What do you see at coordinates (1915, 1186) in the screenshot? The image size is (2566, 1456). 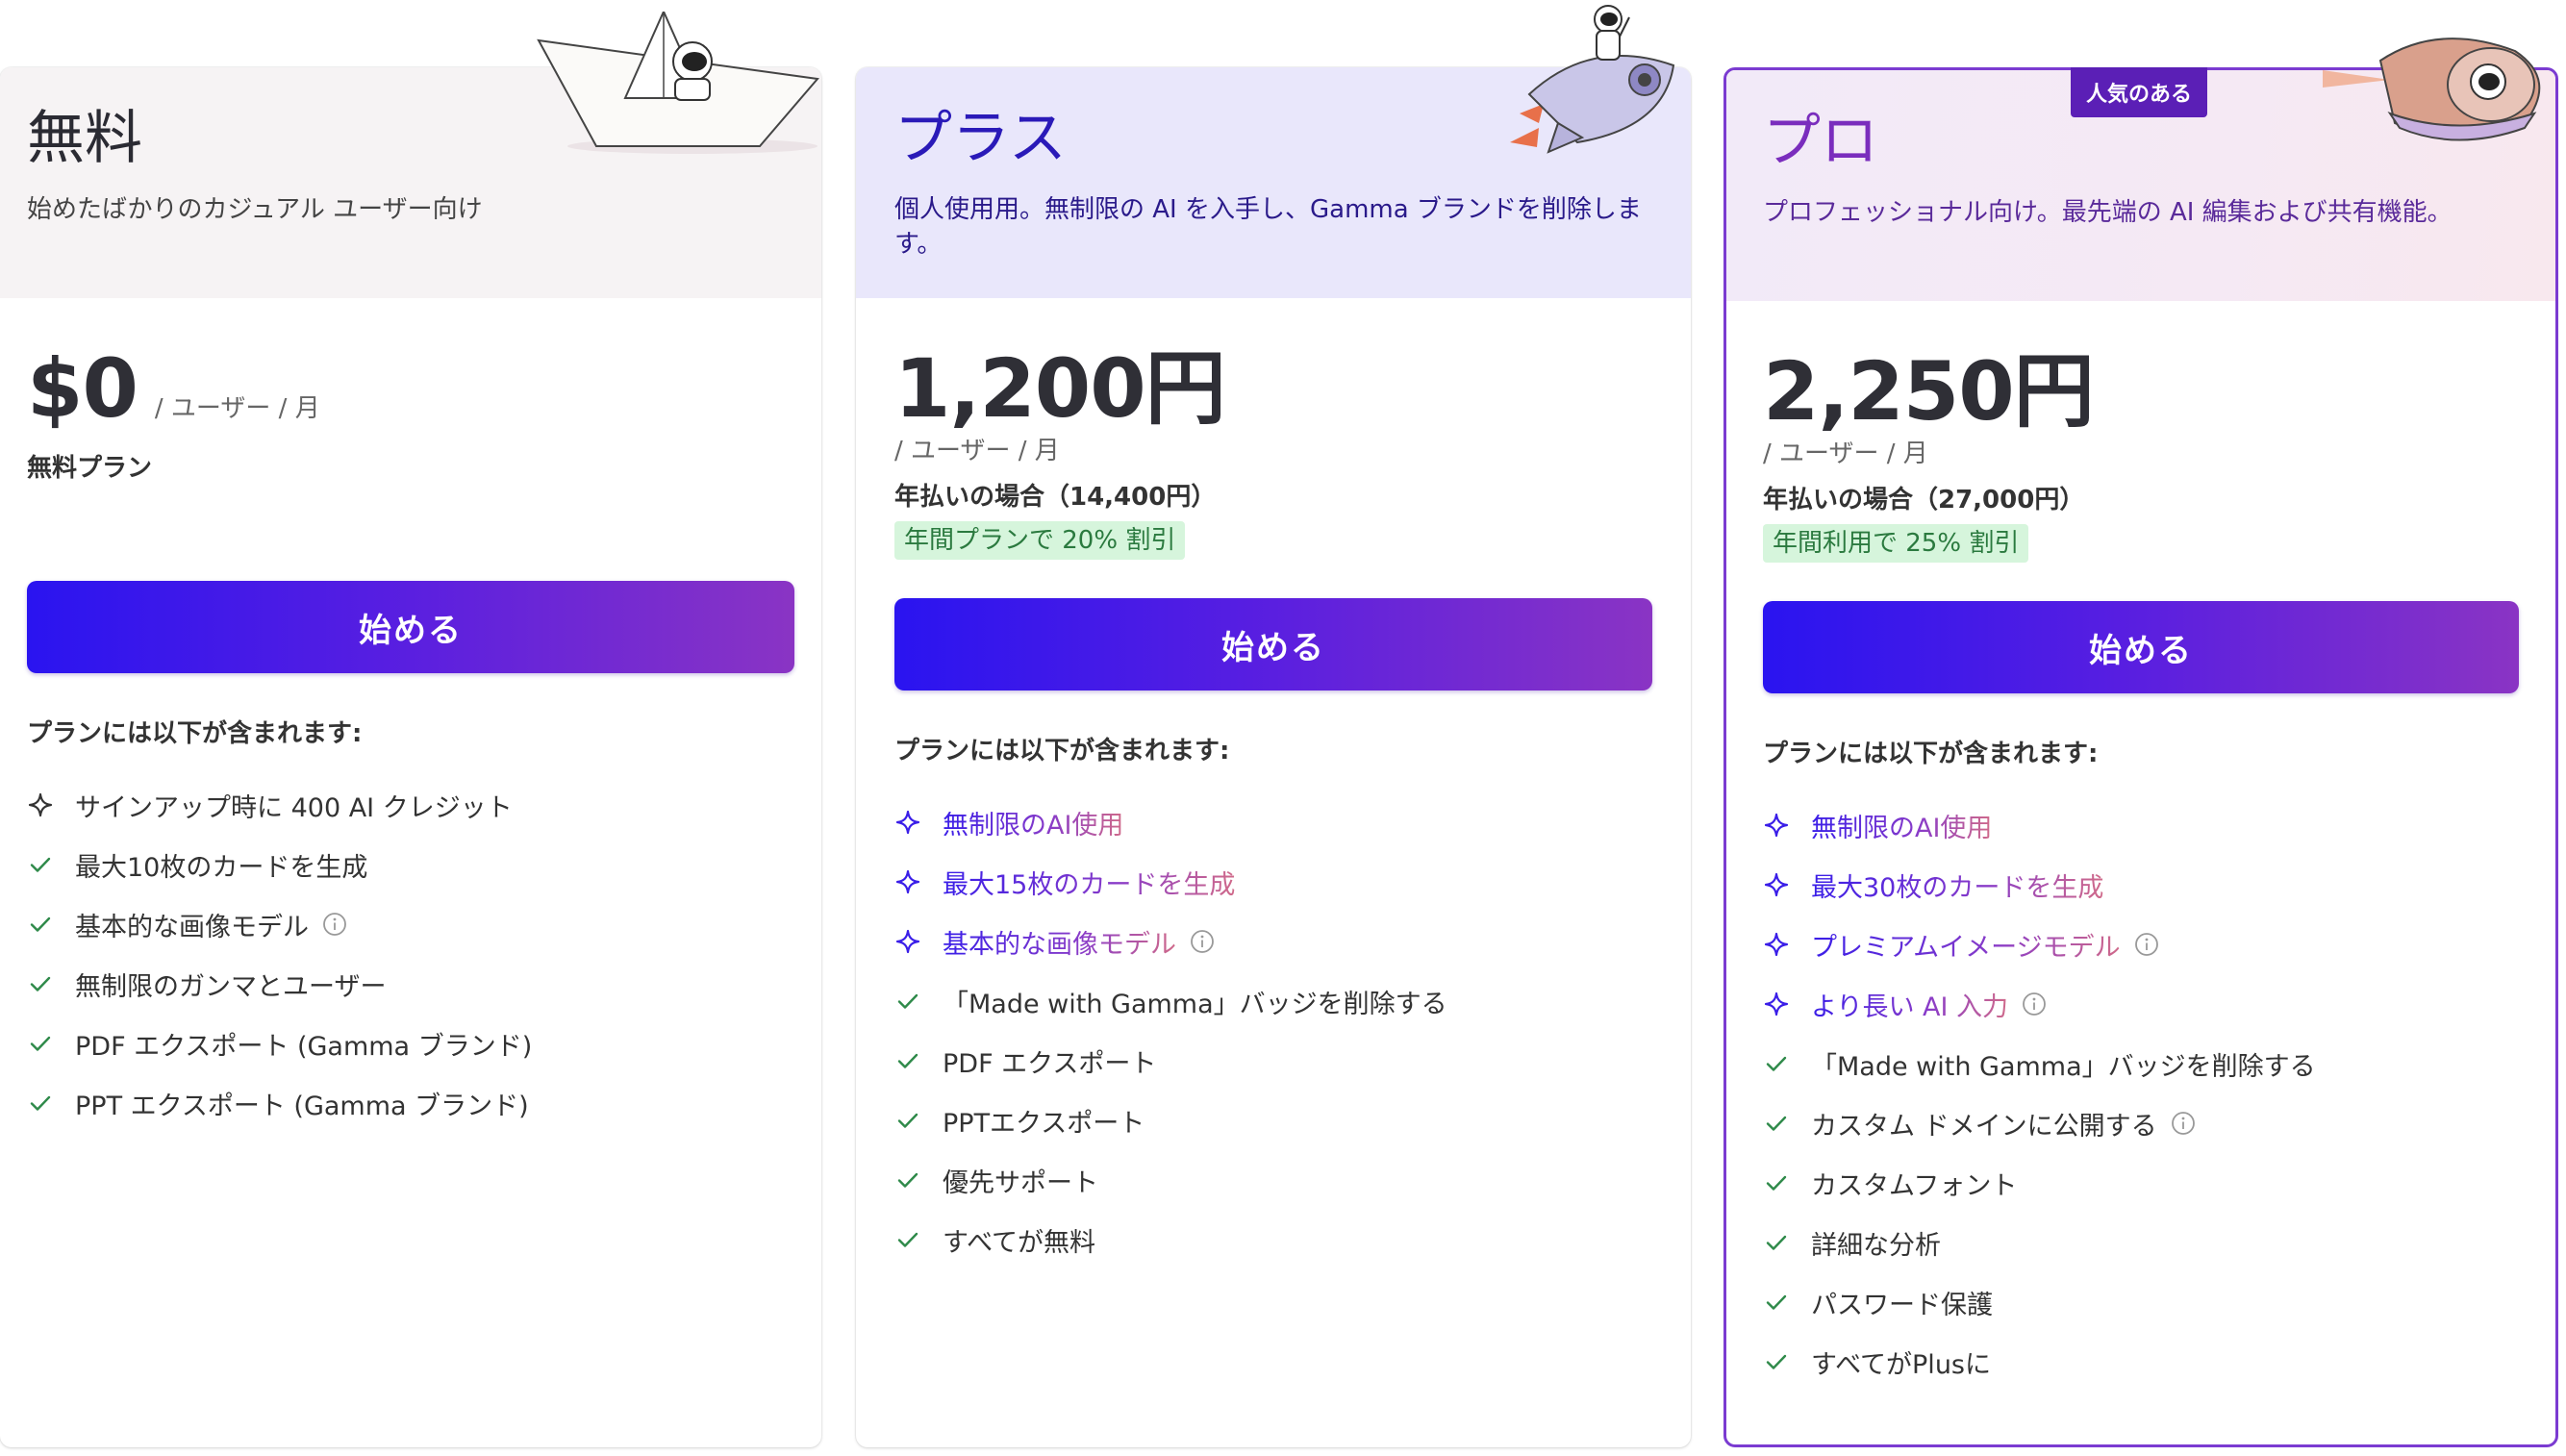 I see `feature-text: カスタムフォント` at bounding box center [1915, 1186].